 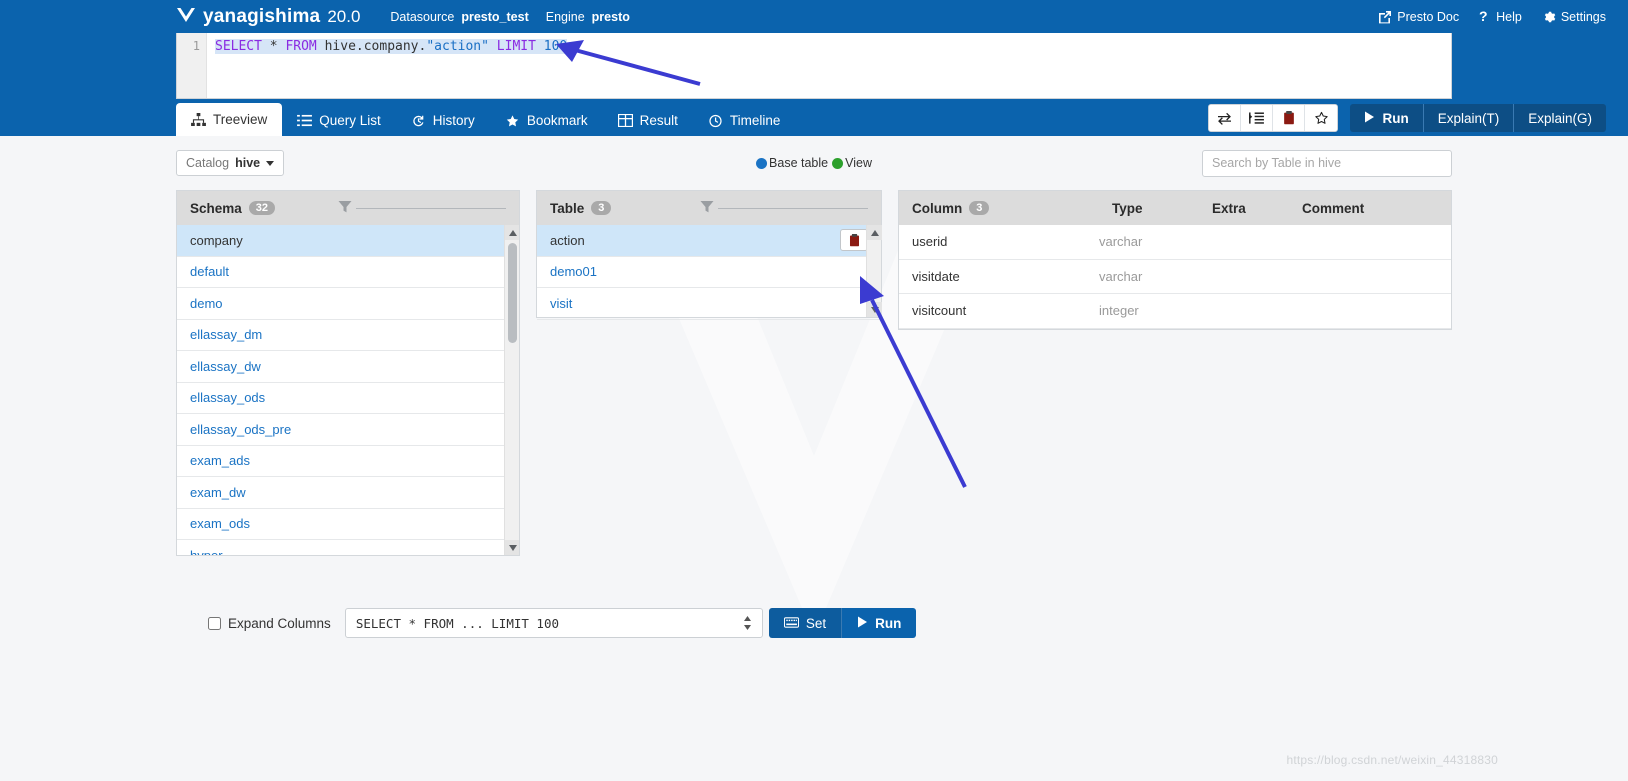 What do you see at coordinates (658, 120) in the screenshot?
I see `tab-result-label: Result` at bounding box center [658, 120].